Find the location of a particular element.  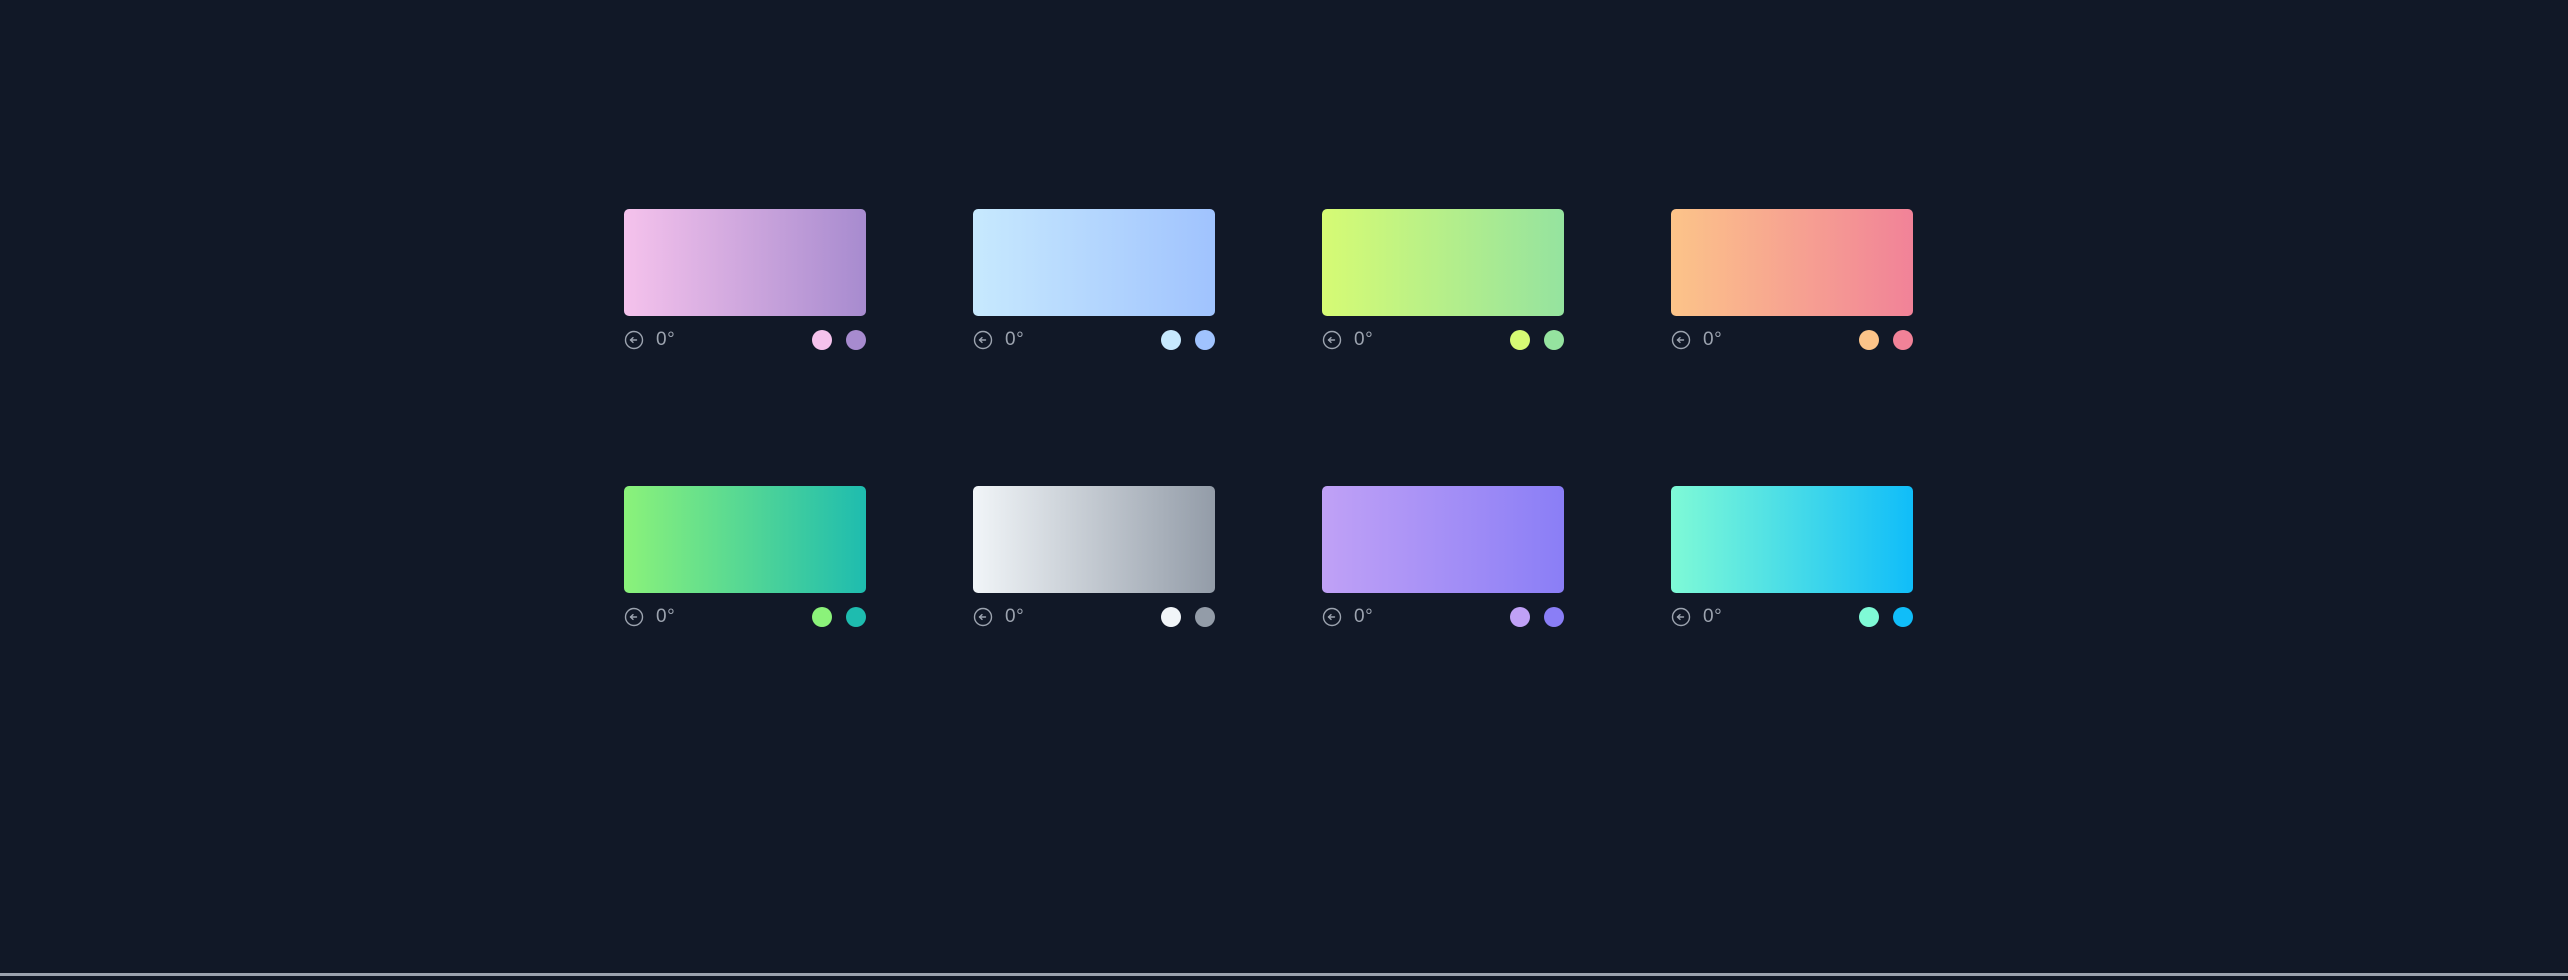

bottom-divider is located at coordinates (1284, 974).